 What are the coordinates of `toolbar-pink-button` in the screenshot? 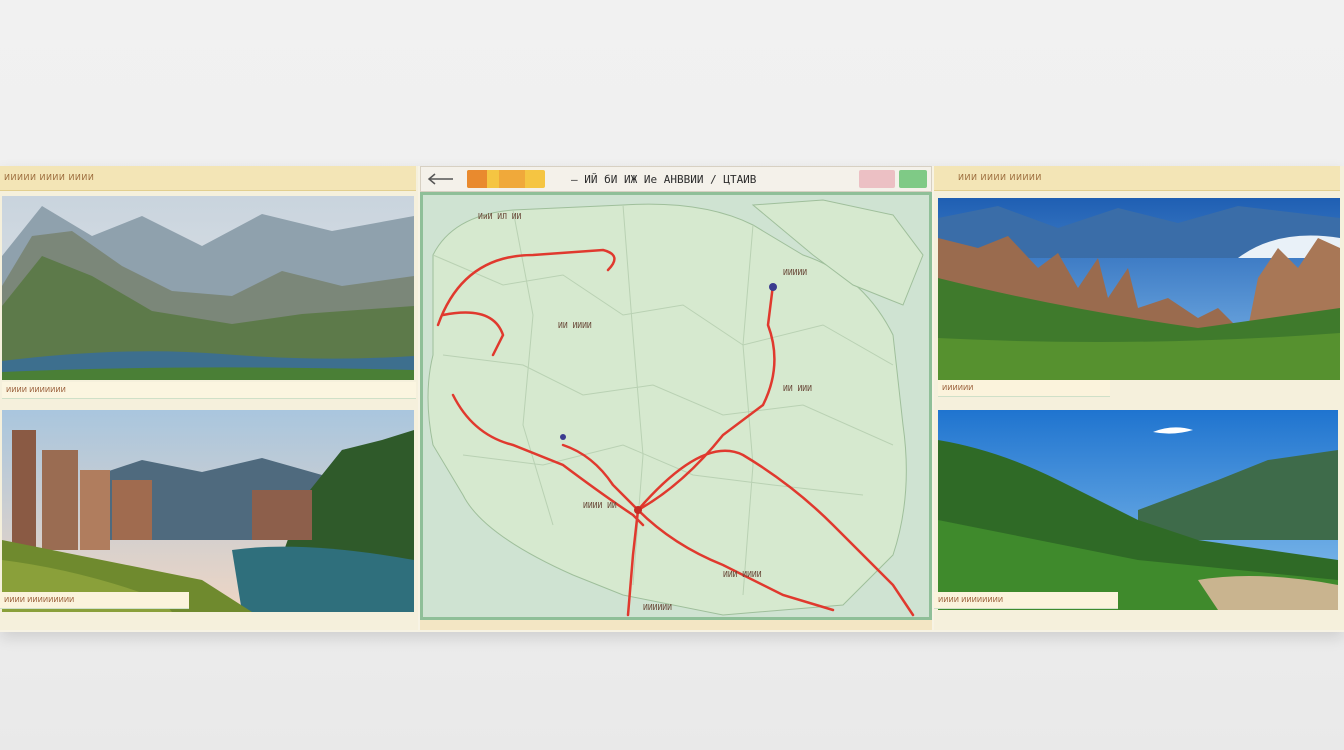 It's located at (877, 179).